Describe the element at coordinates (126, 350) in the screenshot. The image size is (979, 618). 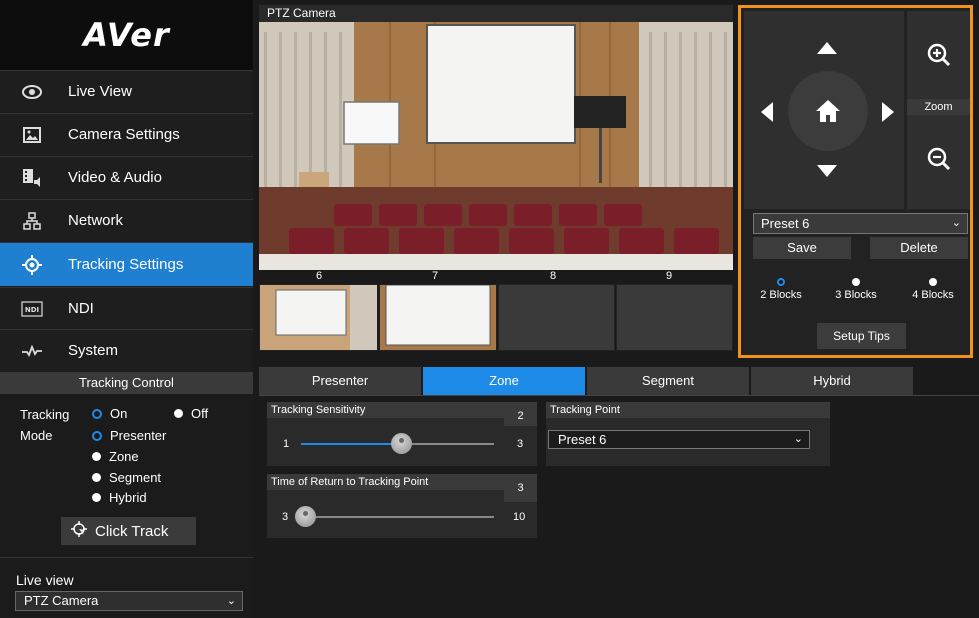
I see `nav-system: System` at that location.